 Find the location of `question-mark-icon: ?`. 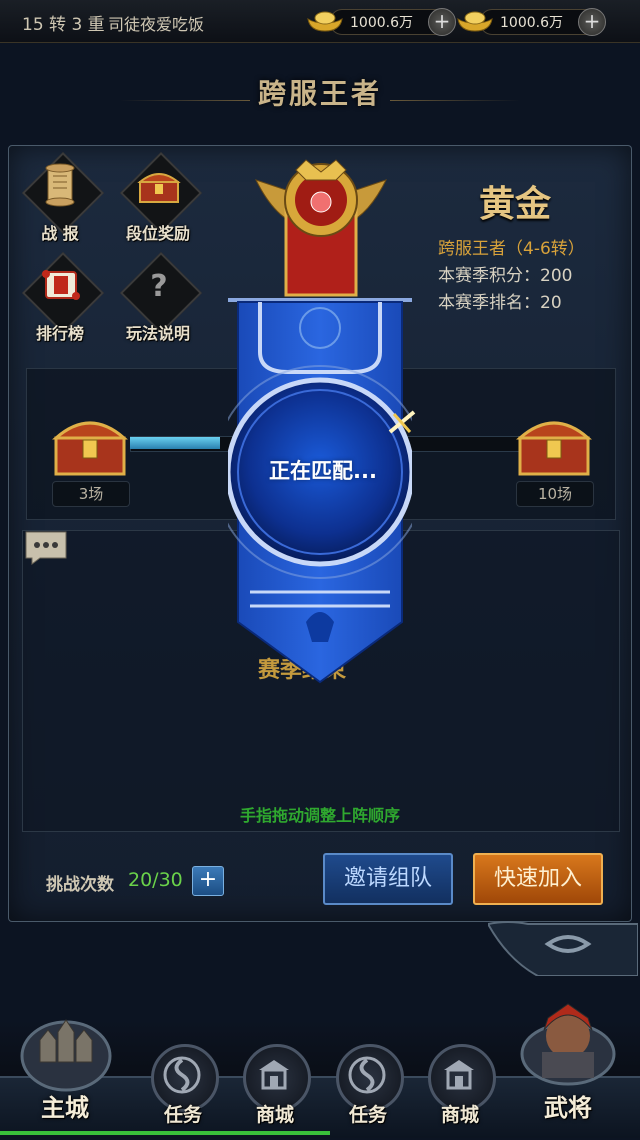

question-mark-icon: ? is located at coordinates (158, 286).